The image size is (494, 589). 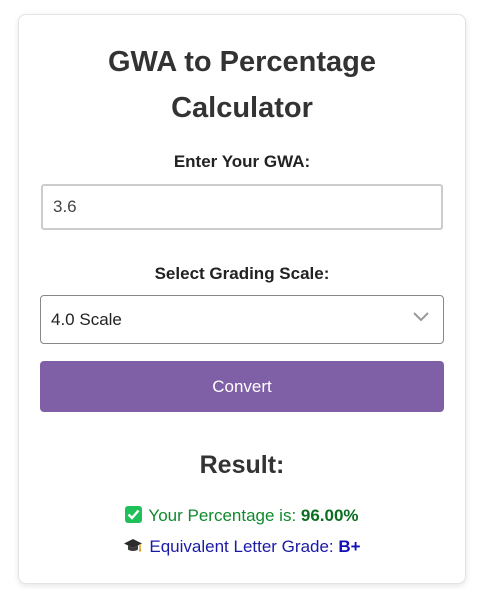 I want to click on page-title: GWA to Percentage Calculator, so click(x=242, y=85).